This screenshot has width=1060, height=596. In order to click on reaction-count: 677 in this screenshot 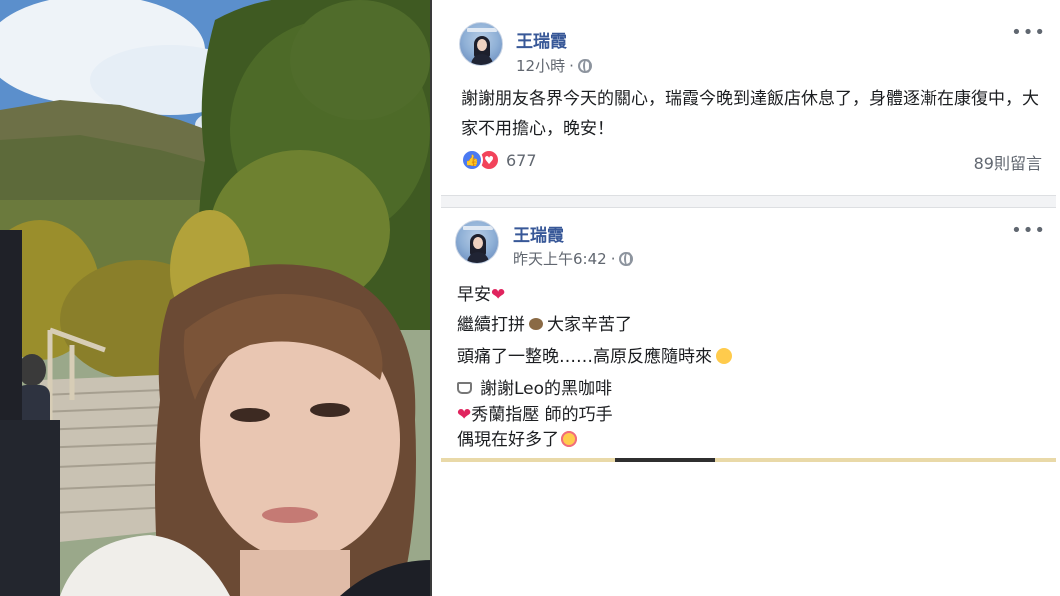, I will do `click(521, 160)`.